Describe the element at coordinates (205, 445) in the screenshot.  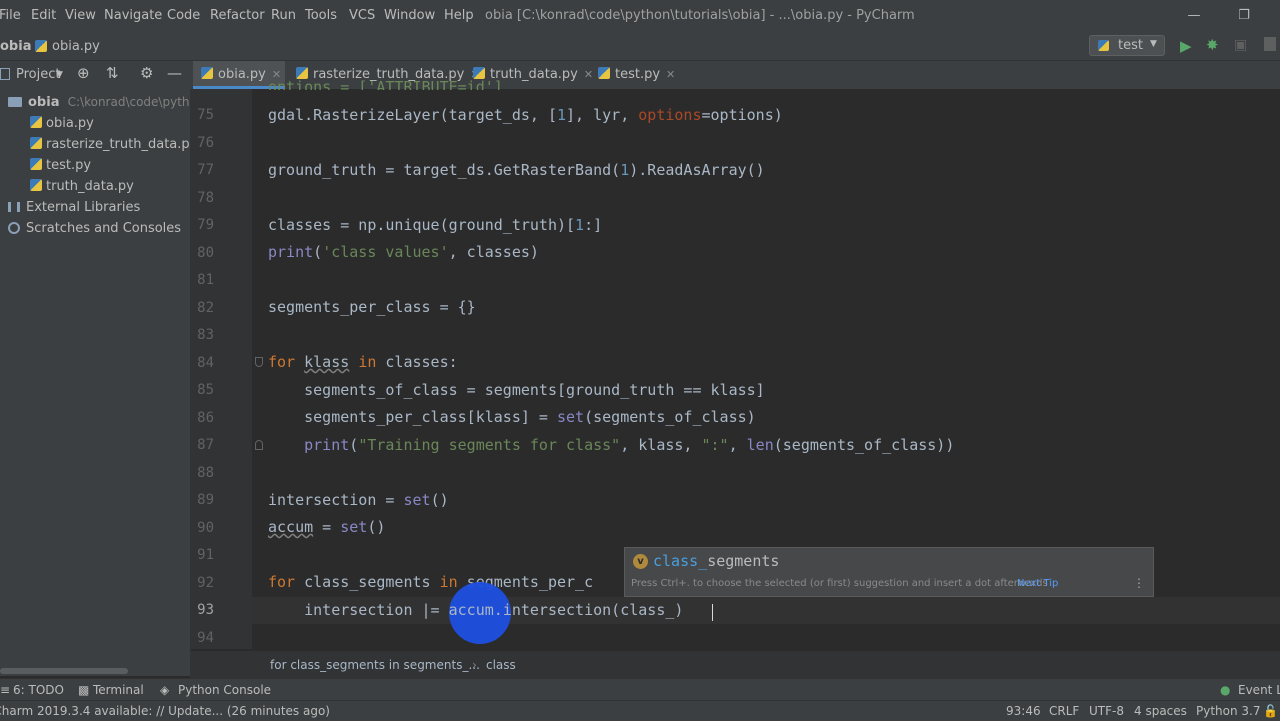
I see `line-number: 87` at that location.